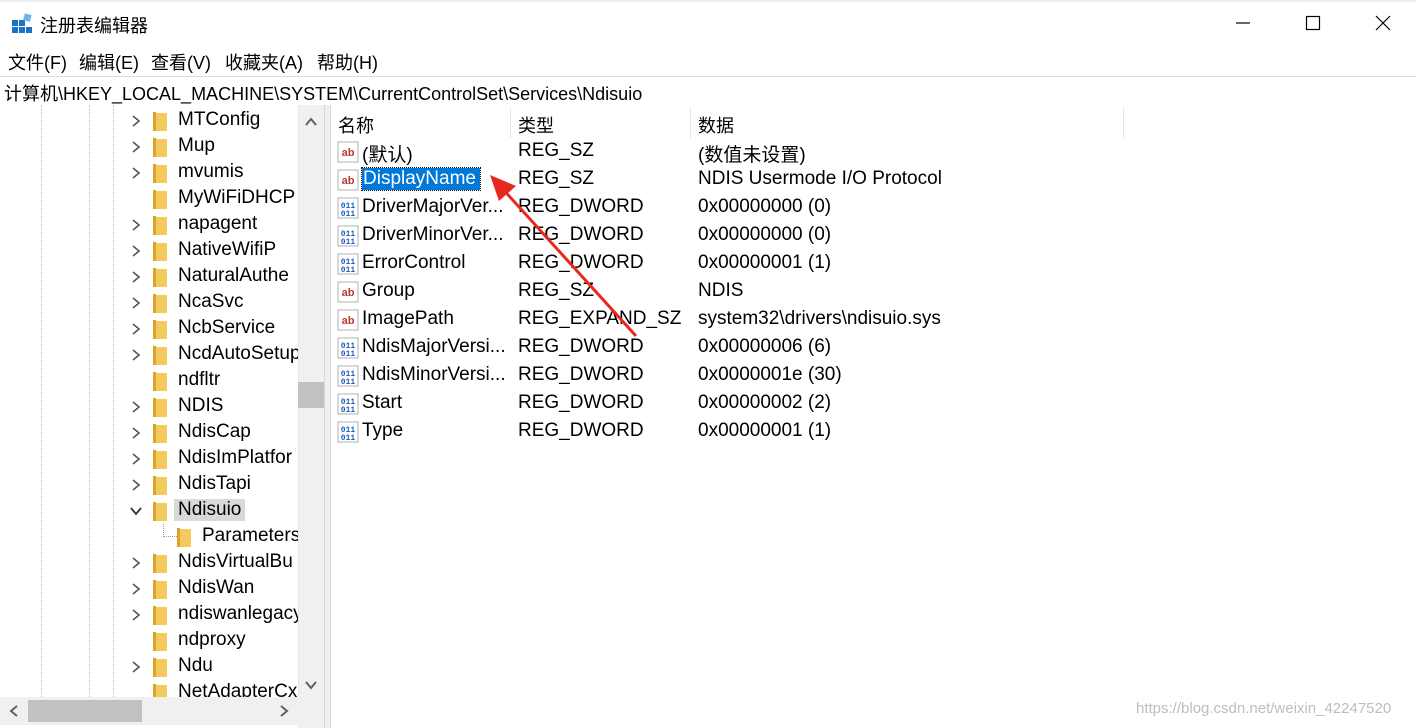 This screenshot has height=728, width=1416. What do you see at coordinates (85, 711) in the screenshot?
I see `tree-horizontal-scroll-thumb` at bounding box center [85, 711].